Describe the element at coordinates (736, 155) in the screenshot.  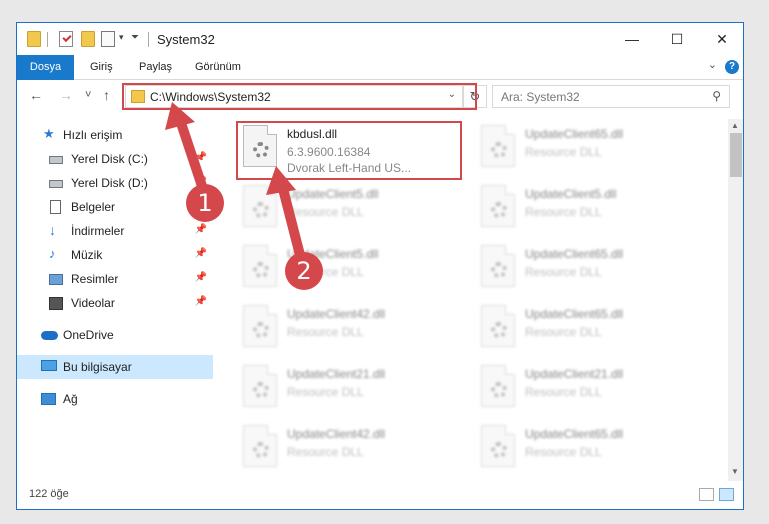
I see `scroll-thumb` at that location.